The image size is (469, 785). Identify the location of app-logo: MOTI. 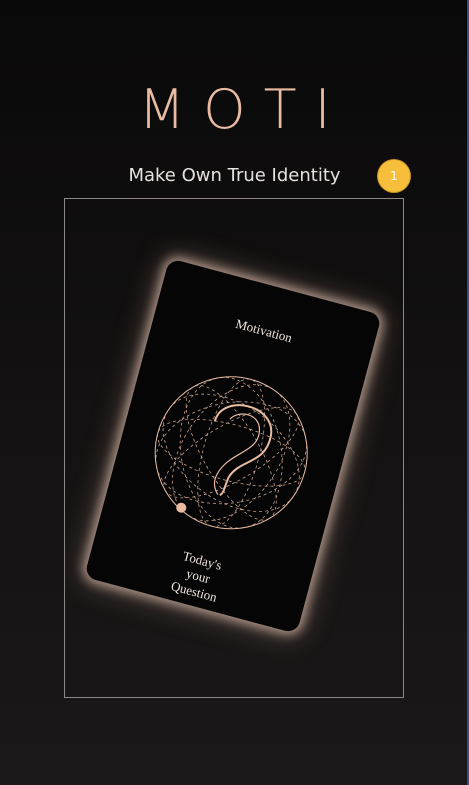
(243, 109).